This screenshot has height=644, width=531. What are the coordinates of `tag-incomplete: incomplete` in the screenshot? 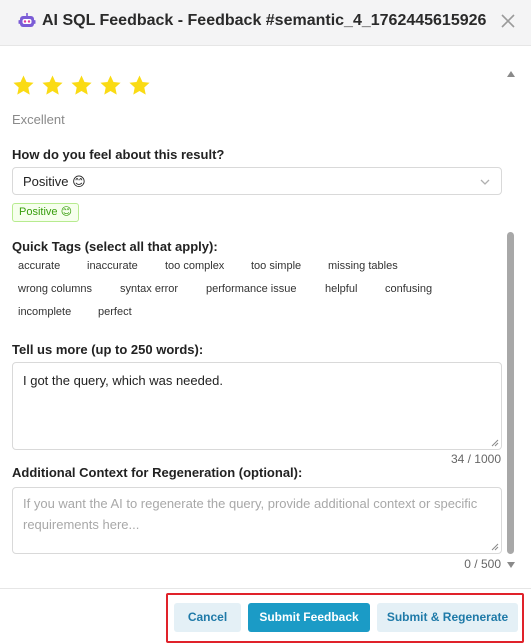 It's located at (44, 312).